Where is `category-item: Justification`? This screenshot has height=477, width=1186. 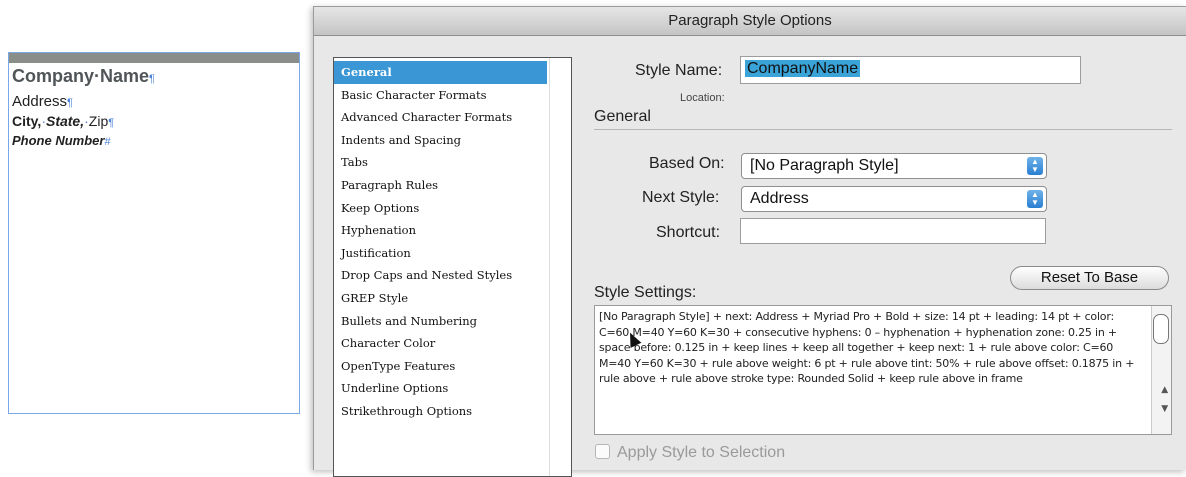
category-item: Justification is located at coordinates (440, 253).